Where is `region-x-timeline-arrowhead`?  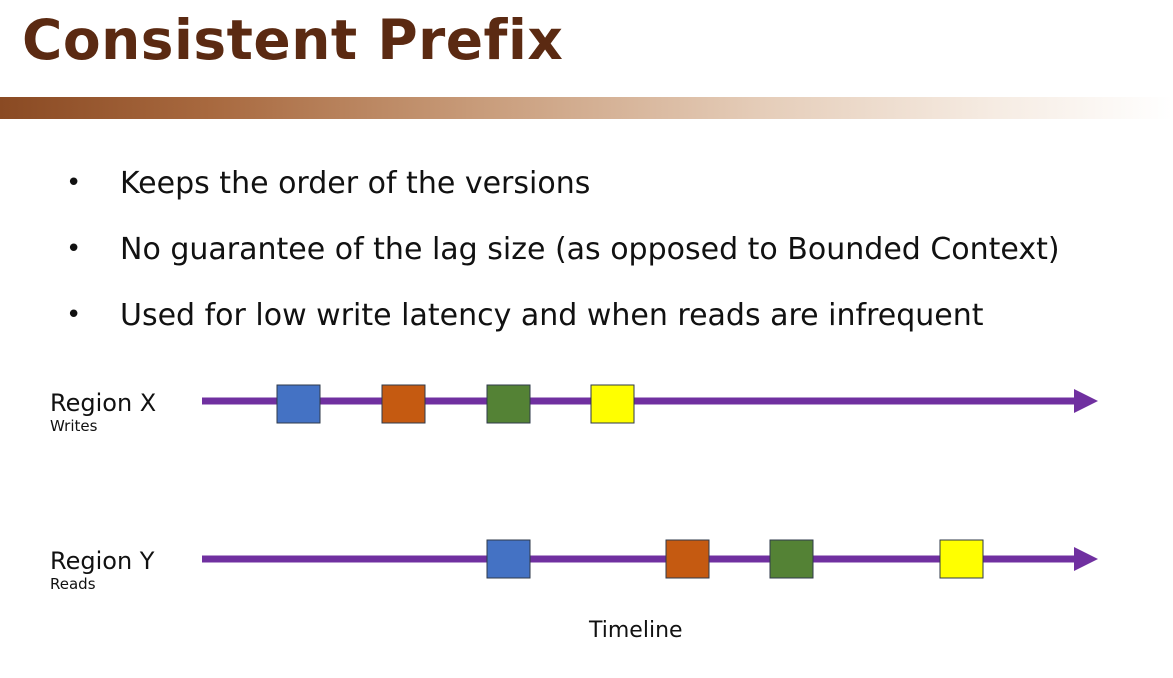
region-x-timeline-arrowhead is located at coordinates (1086, 401).